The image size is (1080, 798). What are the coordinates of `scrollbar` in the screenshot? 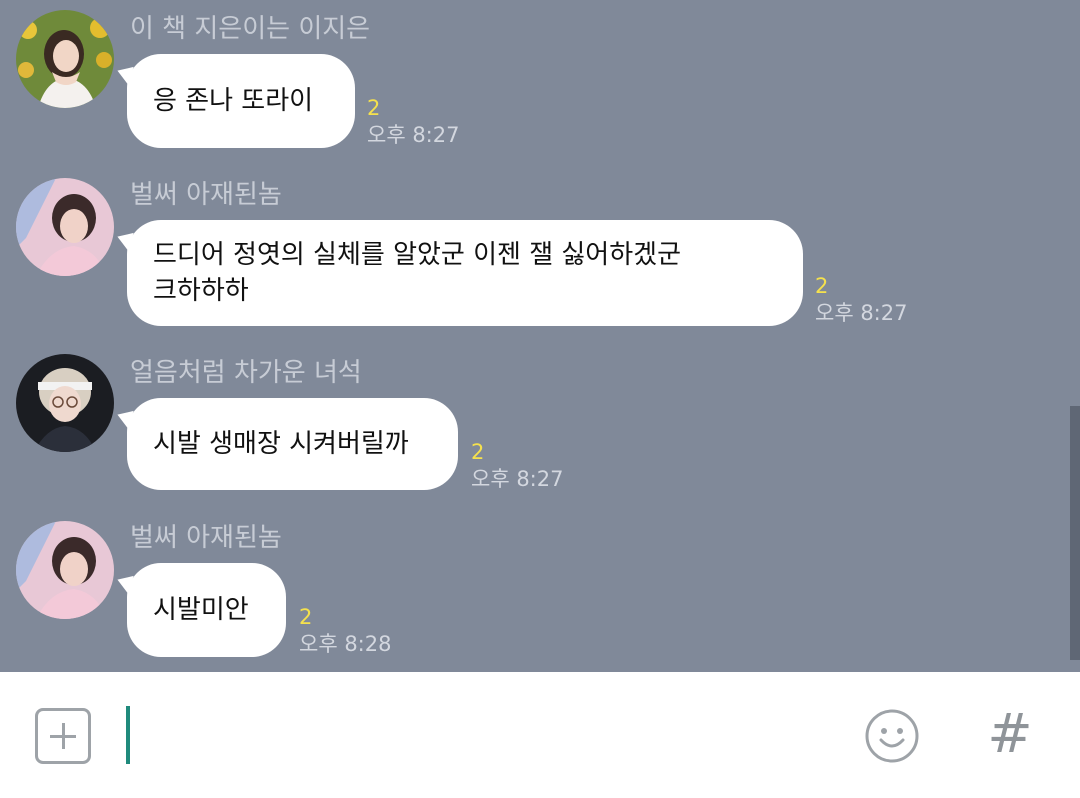 It's located at (1075, 533).